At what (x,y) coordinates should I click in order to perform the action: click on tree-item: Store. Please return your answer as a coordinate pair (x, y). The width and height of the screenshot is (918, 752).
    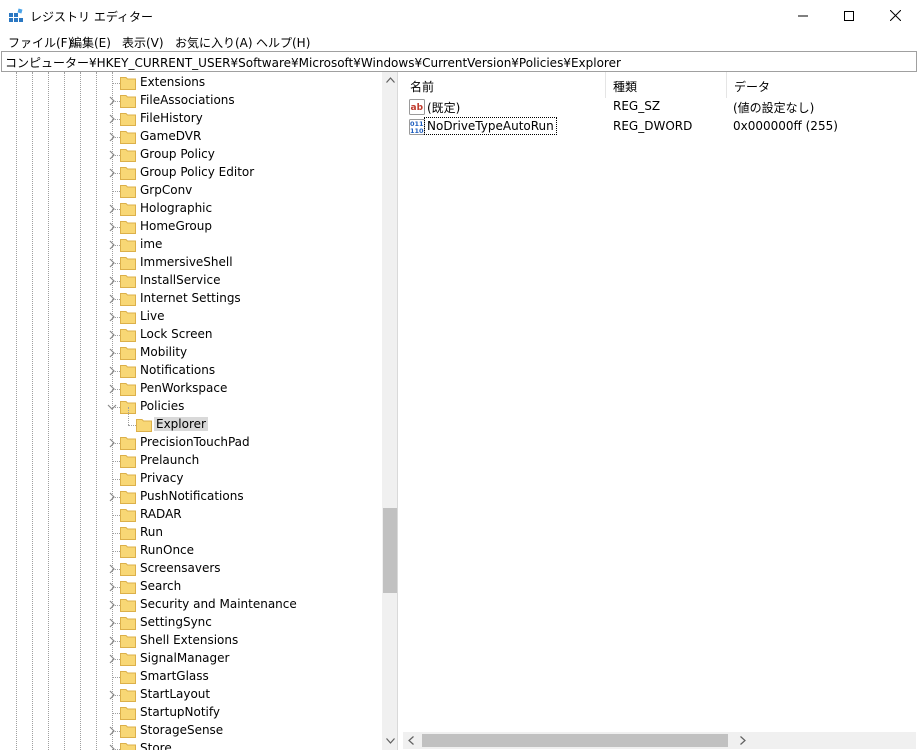
    Looking at the image, I should click on (191, 745).